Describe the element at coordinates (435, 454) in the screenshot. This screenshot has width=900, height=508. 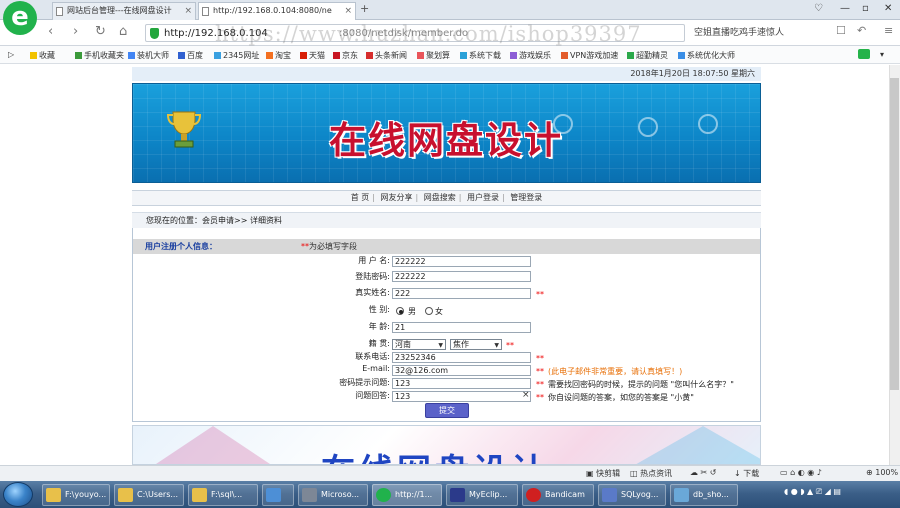
I see `footer-banner-title: 在线网盘设计` at that location.